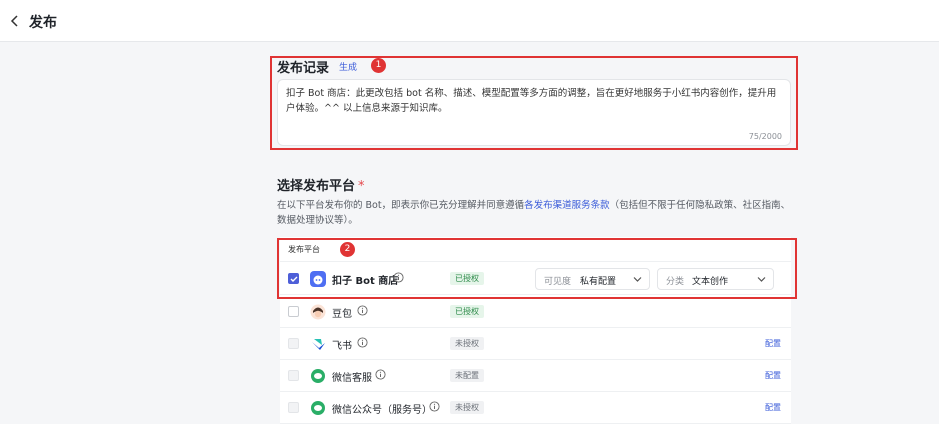  What do you see at coordinates (361, 186) in the screenshot?
I see `required-mark: *` at bounding box center [361, 186].